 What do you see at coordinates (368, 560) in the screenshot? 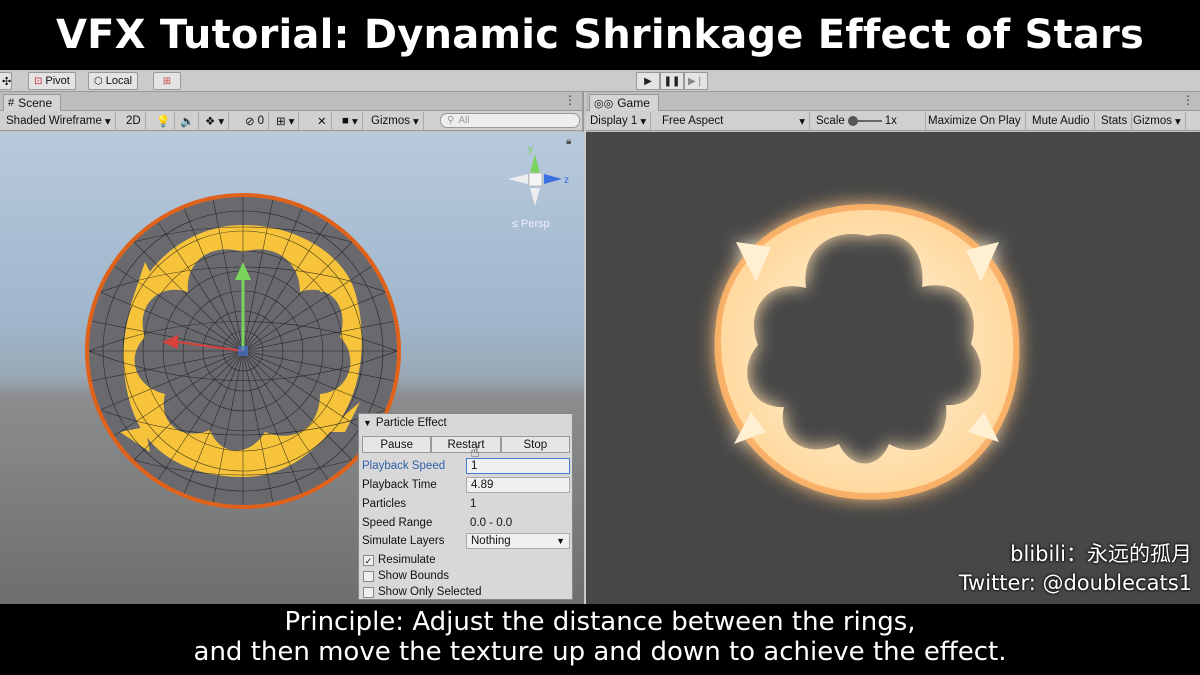
I see `checkbox-checked: ✓` at bounding box center [368, 560].